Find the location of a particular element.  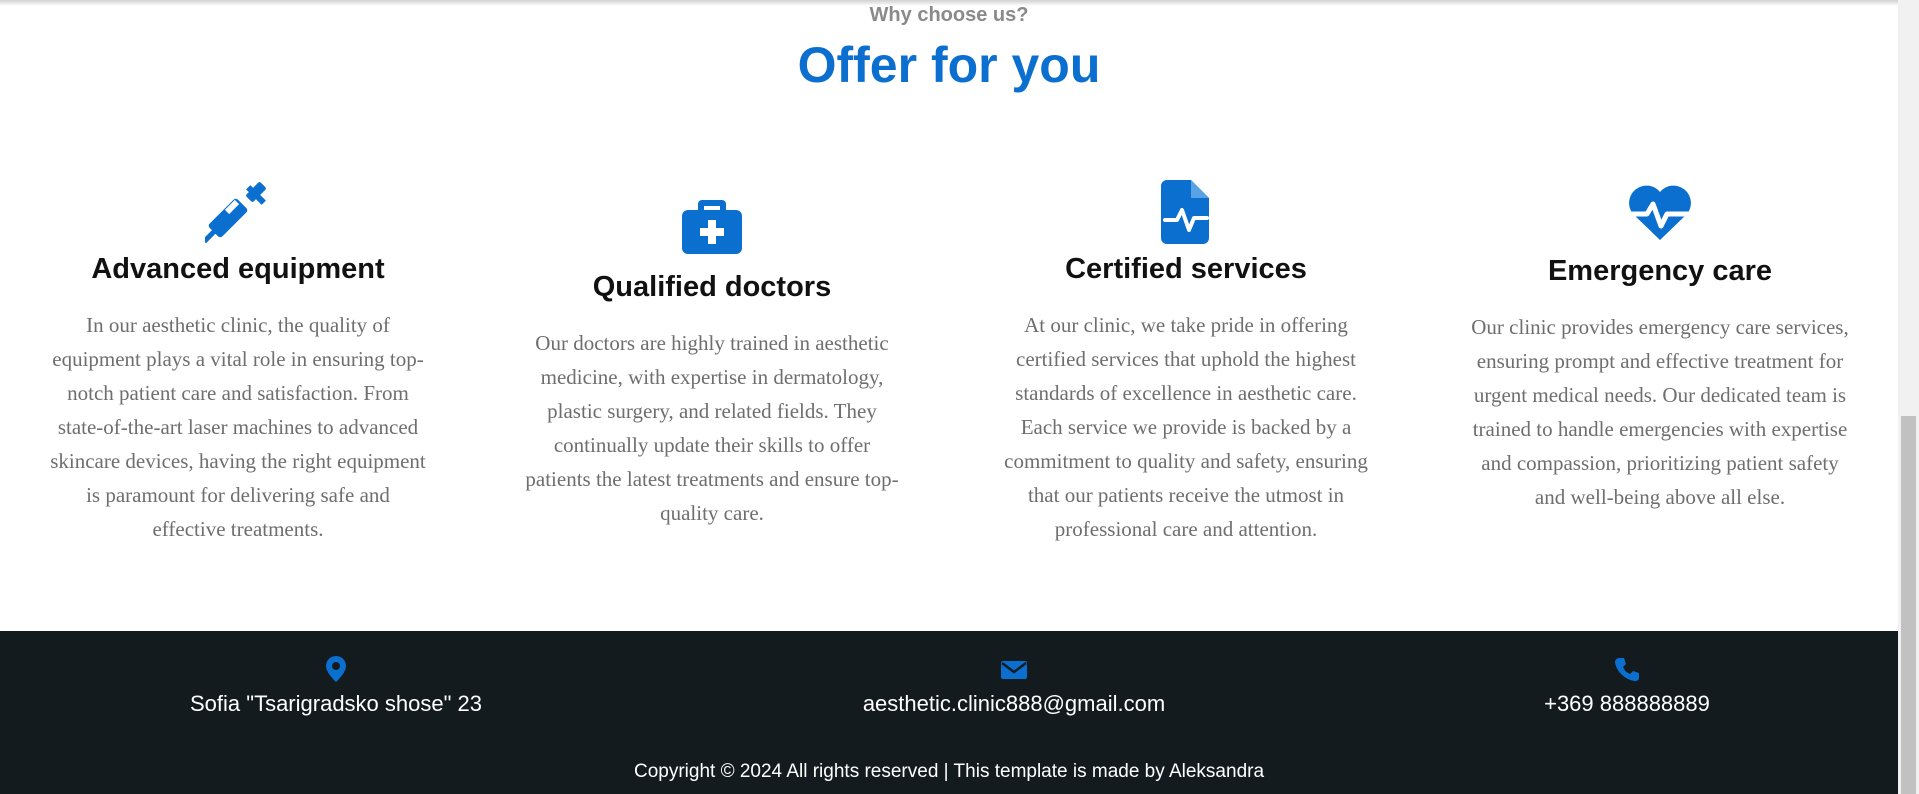

phone-link: +369 888888889 is located at coordinates (1627, 704).